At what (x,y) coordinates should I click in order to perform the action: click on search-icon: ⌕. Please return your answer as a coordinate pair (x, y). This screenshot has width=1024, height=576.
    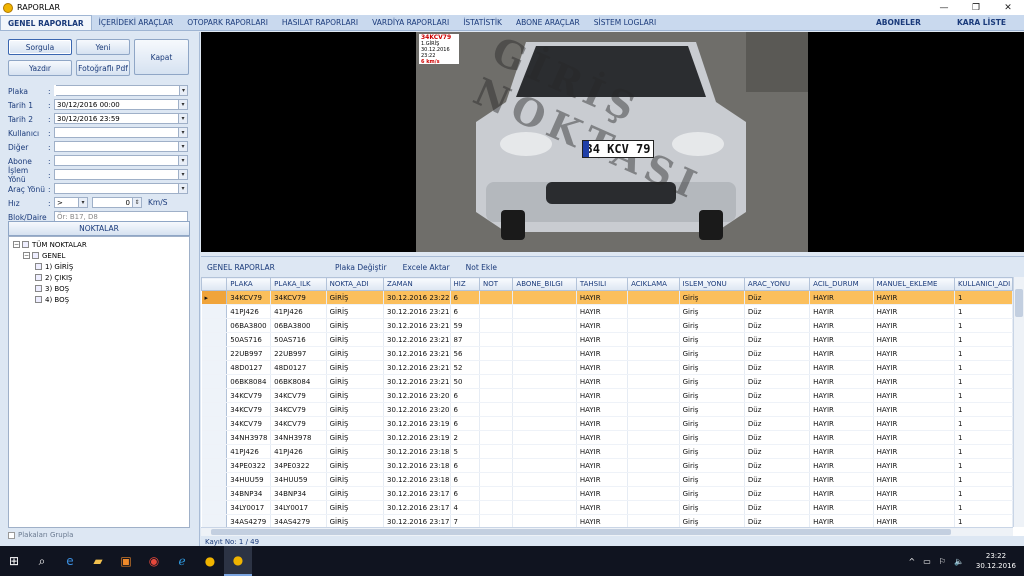
    Looking at the image, I should click on (42, 561).